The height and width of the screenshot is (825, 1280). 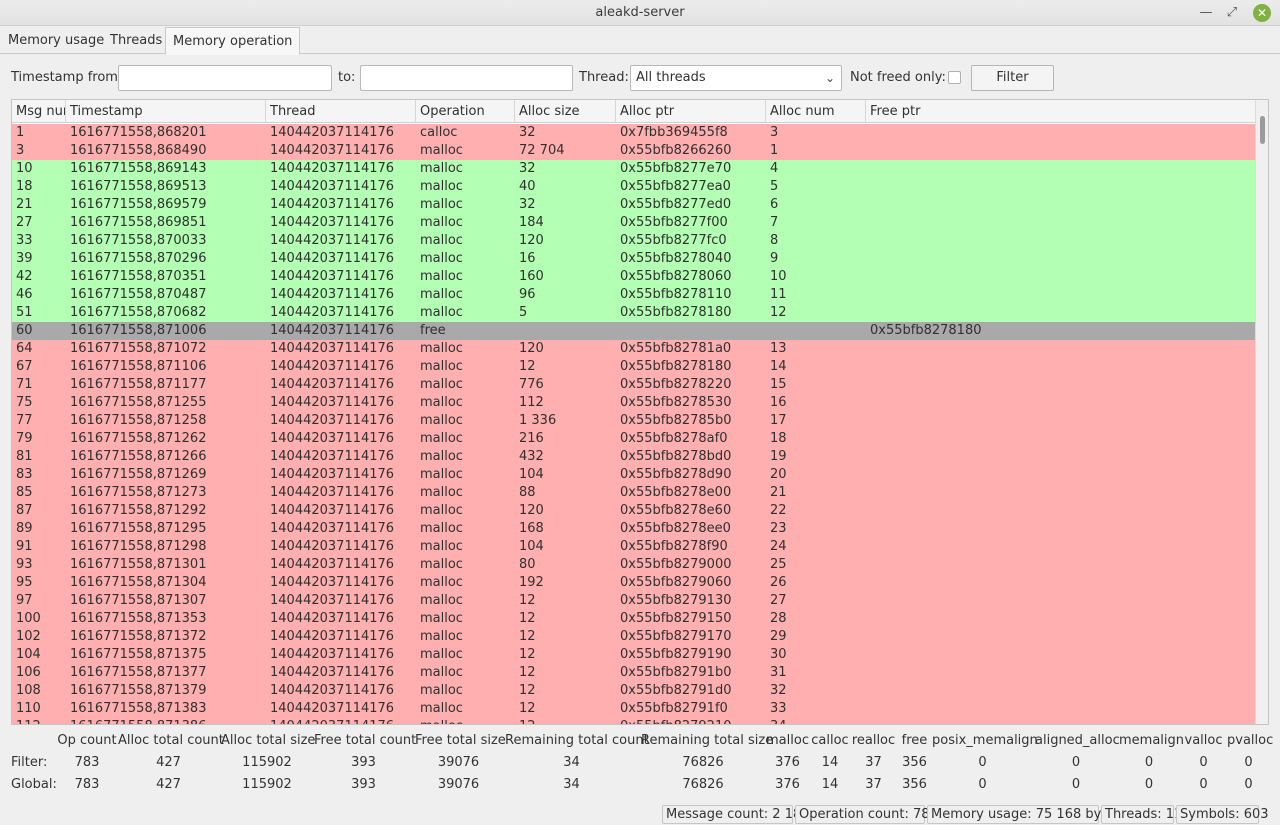 I want to click on tab-memory-operation: Memory operation, so click(x=233, y=41).